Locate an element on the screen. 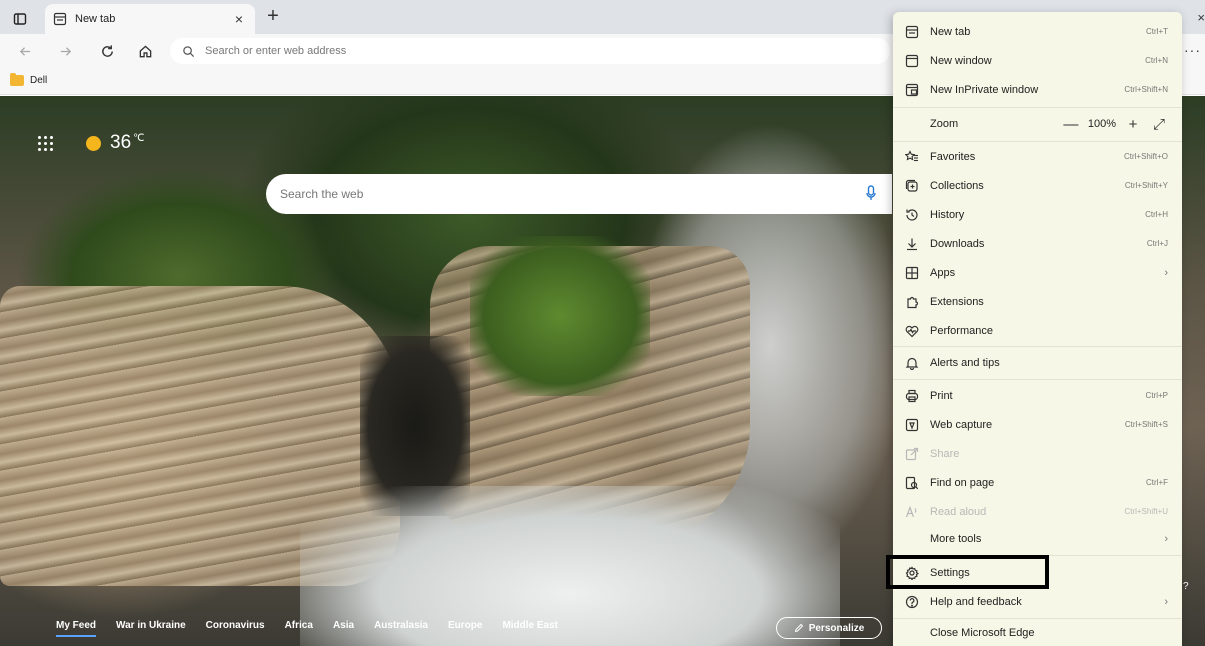 The width and height of the screenshot is (1205, 646). feed-tab-war-in-ukraine: War in Ukraine is located at coordinates (151, 625).